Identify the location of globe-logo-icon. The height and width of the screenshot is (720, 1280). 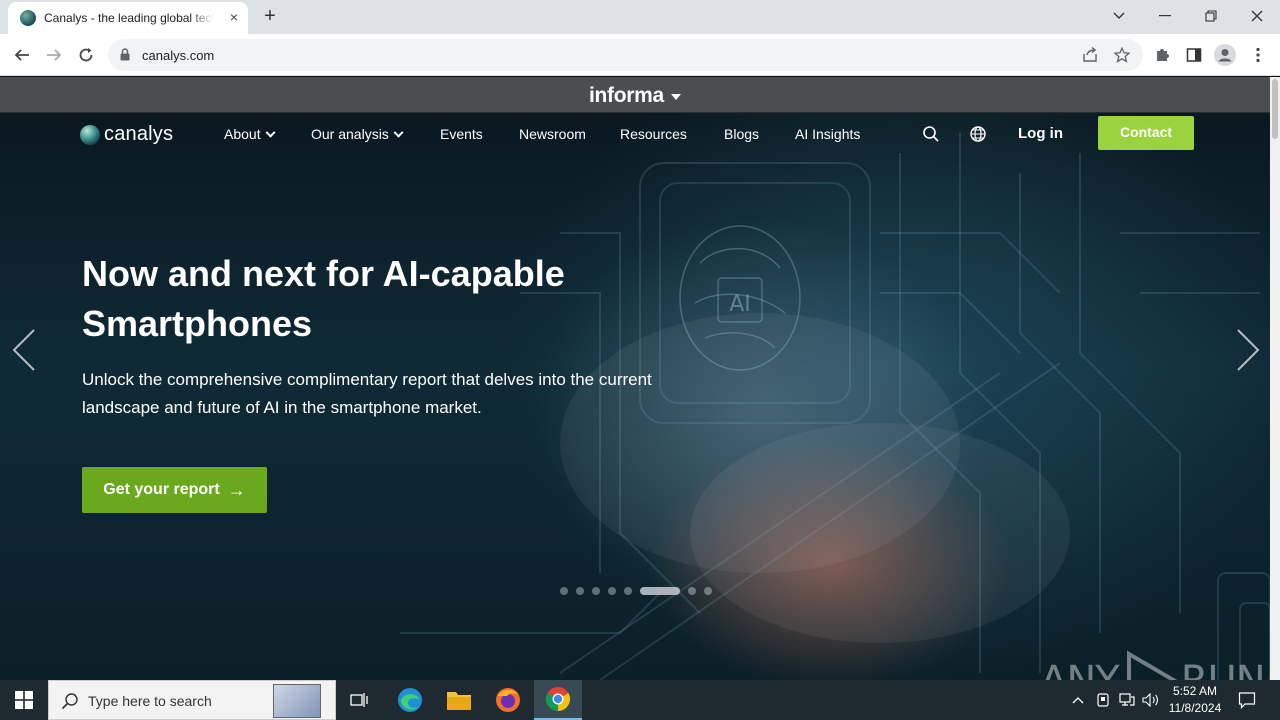
(90, 134).